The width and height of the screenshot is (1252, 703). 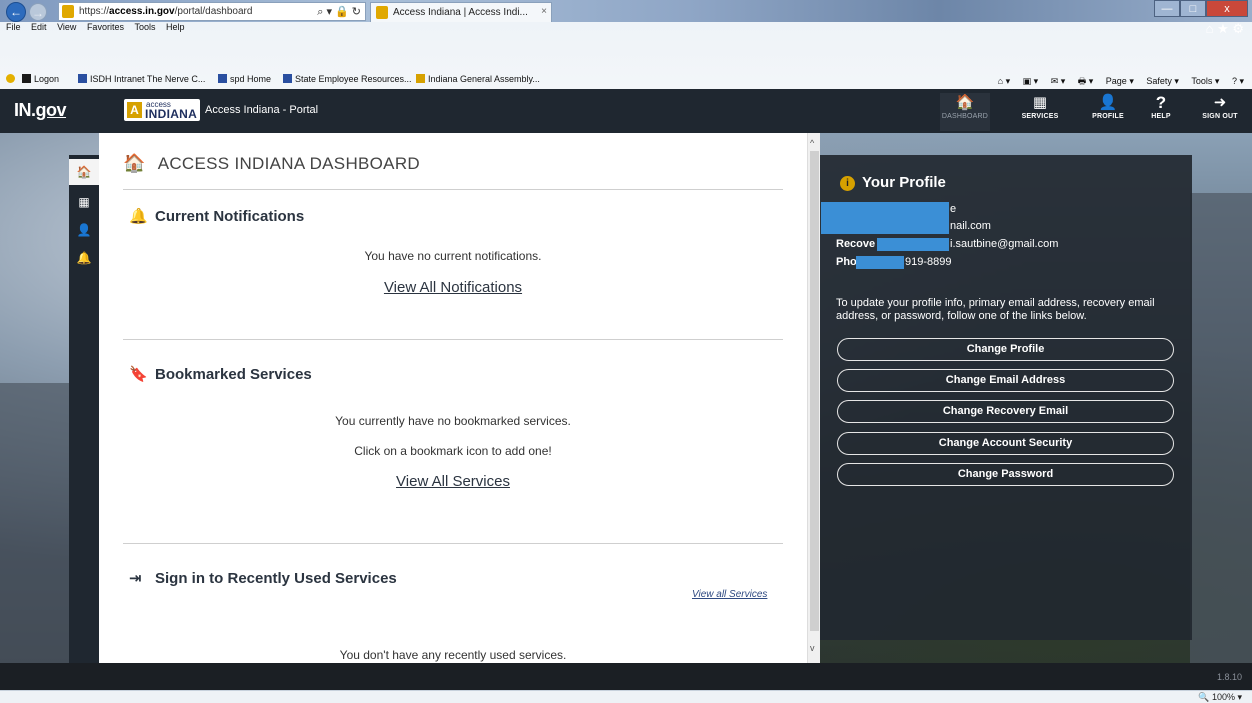 What do you see at coordinates (1220, 102) in the screenshot?
I see `sign-out-icon: ➜` at bounding box center [1220, 102].